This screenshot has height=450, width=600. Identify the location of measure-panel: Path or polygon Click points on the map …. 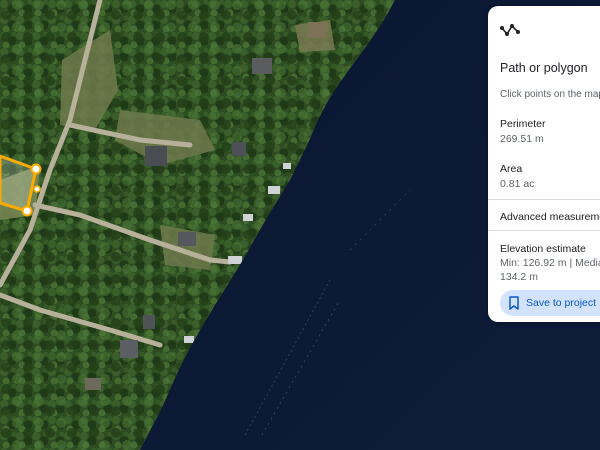
(544, 164).